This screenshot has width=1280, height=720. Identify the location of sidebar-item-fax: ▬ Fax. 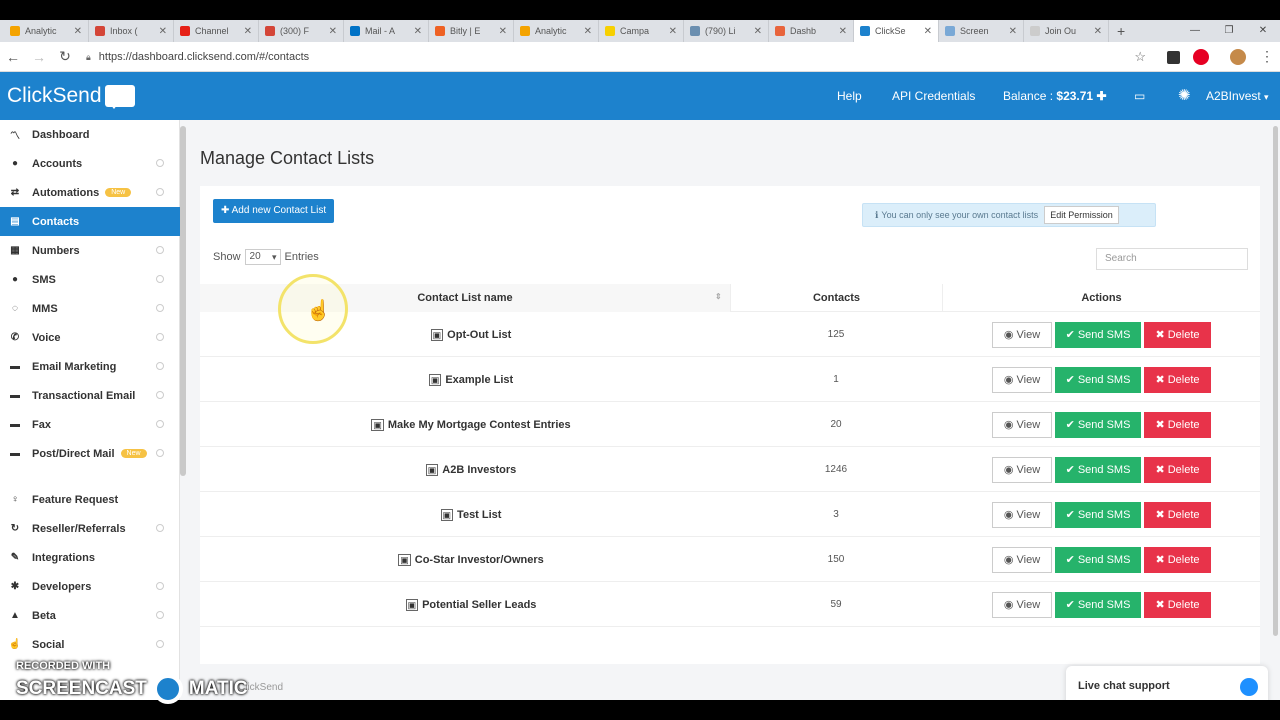
(90, 424).